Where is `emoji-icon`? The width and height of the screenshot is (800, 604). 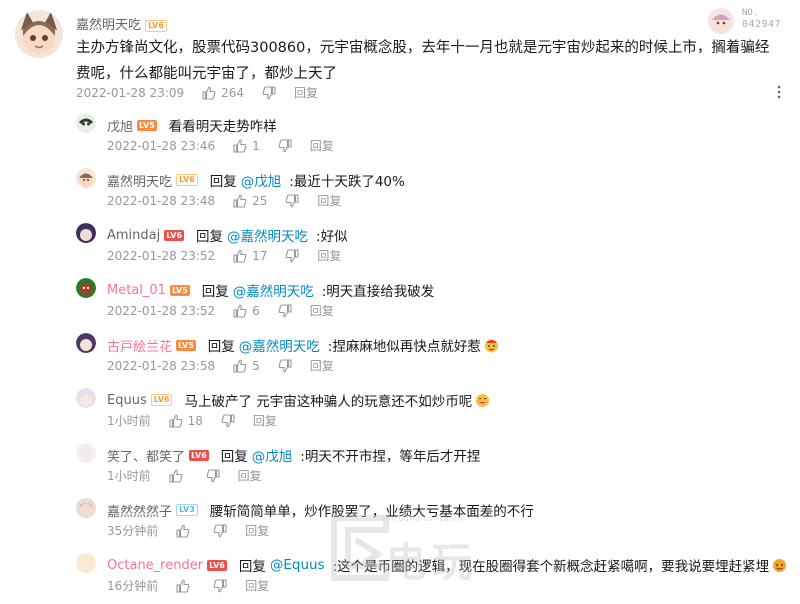
emoji-icon is located at coordinates (482, 400).